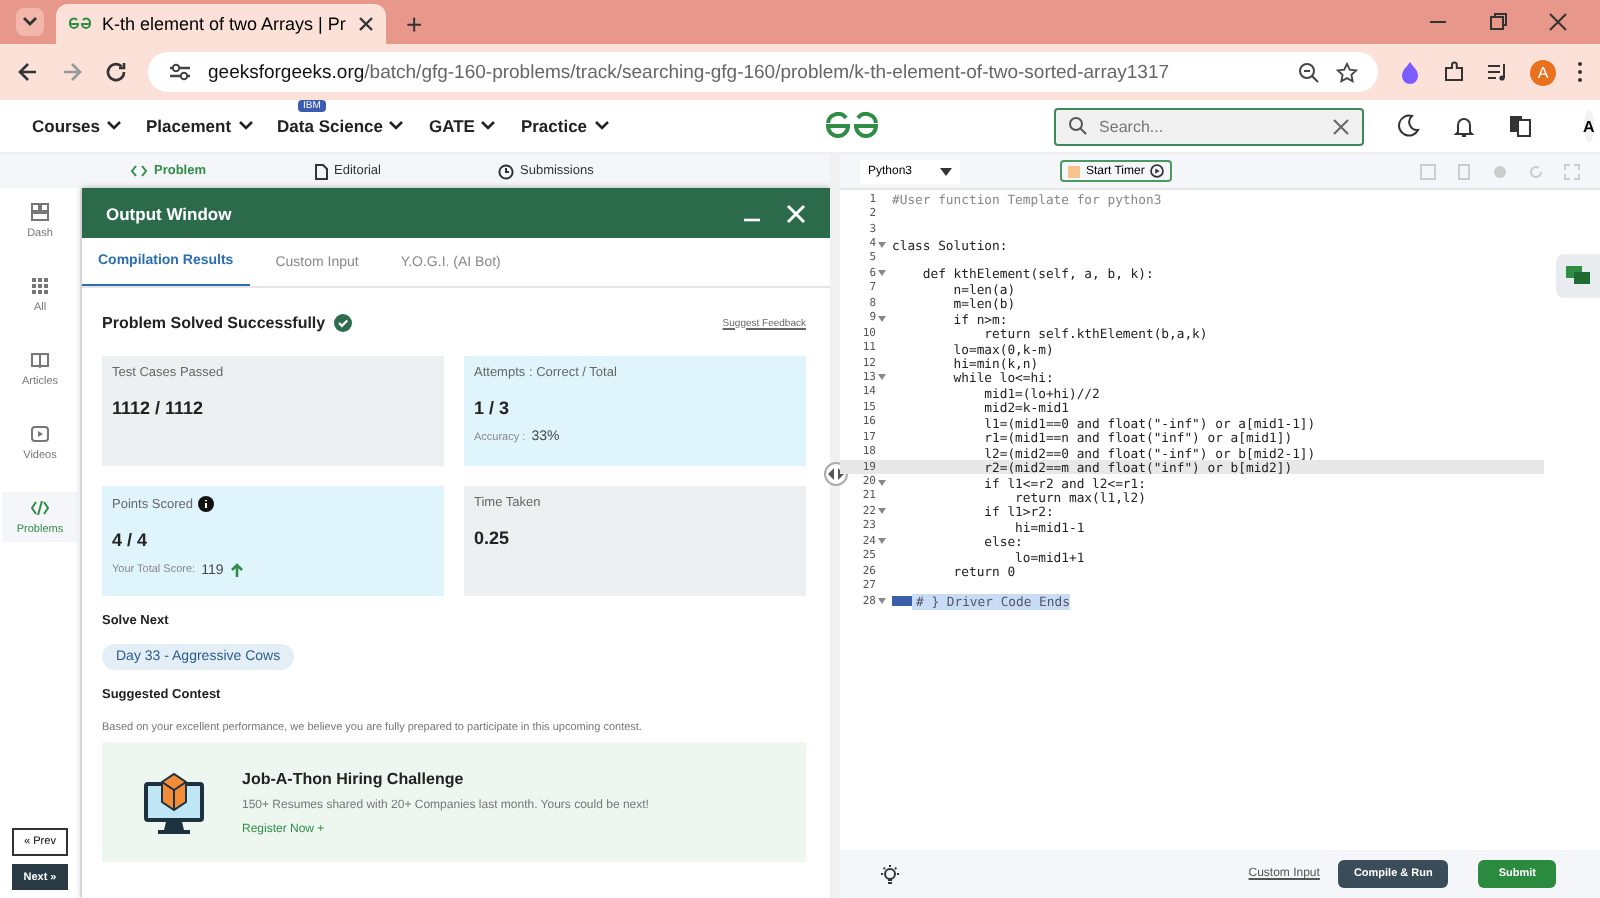 Image resolution: width=1600 pixels, height=898 pixels. What do you see at coordinates (116, 72) in the screenshot?
I see `reload-icon` at bounding box center [116, 72].